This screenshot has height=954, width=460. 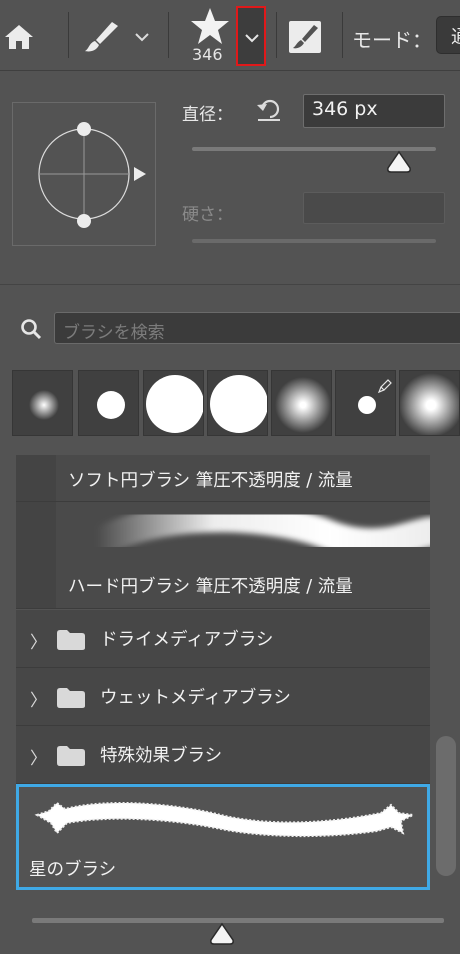 I want to click on thumbnail-soft-round-small, so click(x=42, y=403).